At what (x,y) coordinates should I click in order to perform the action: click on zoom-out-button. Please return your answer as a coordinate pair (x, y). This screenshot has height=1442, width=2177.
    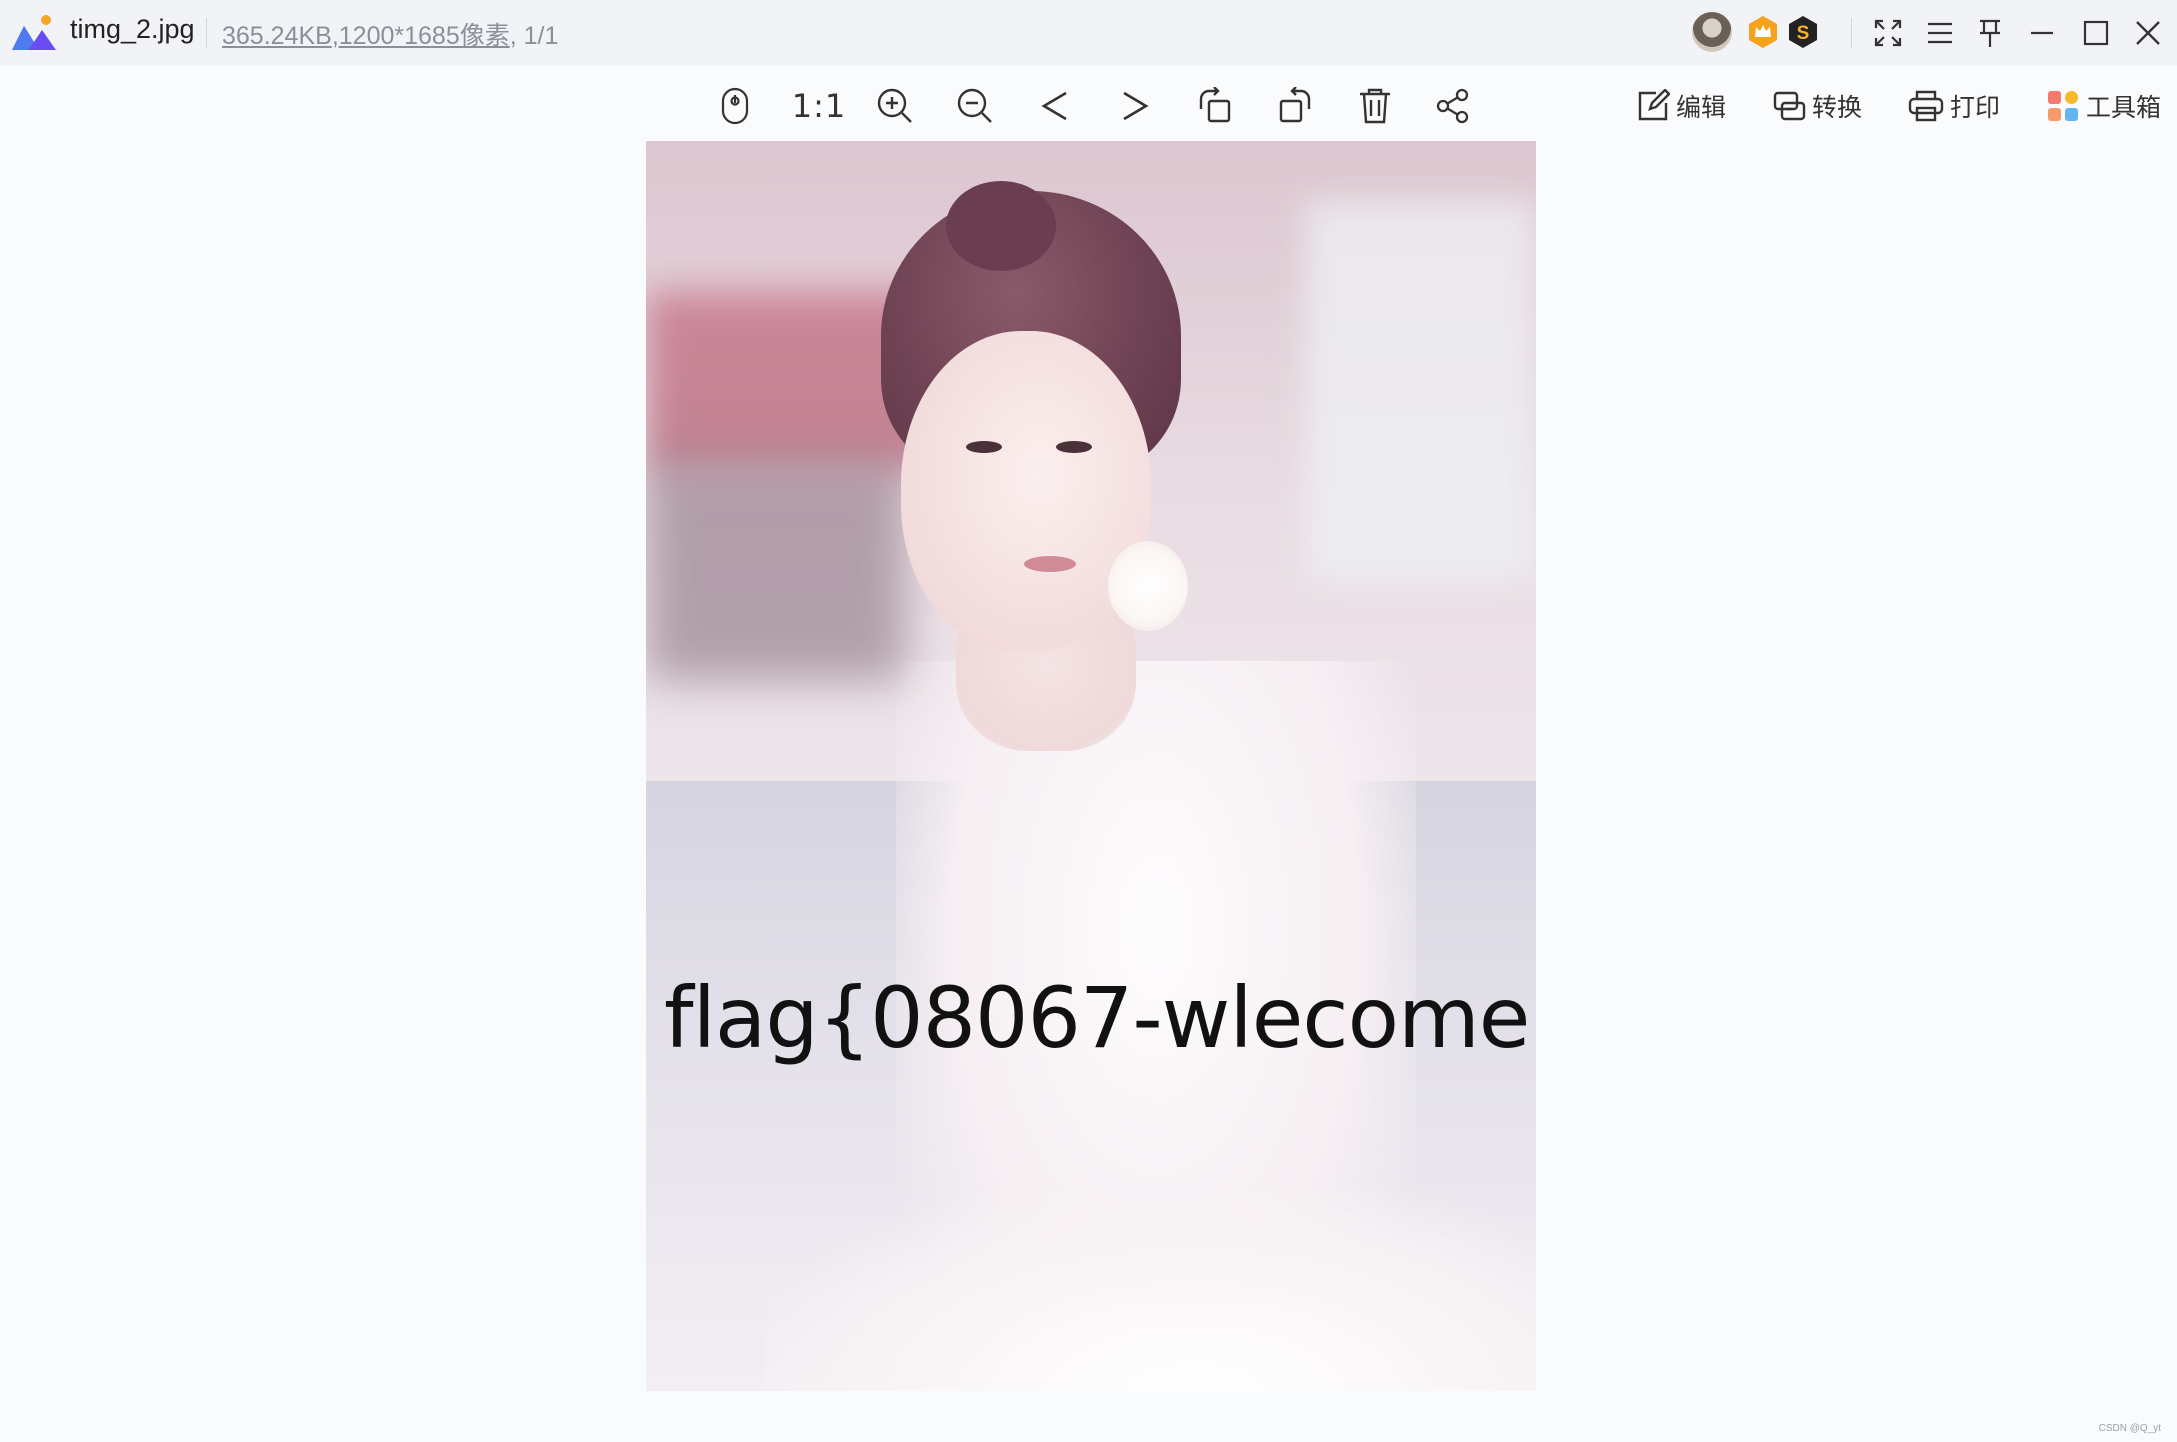
    Looking at the image, I should click on (975, 106).